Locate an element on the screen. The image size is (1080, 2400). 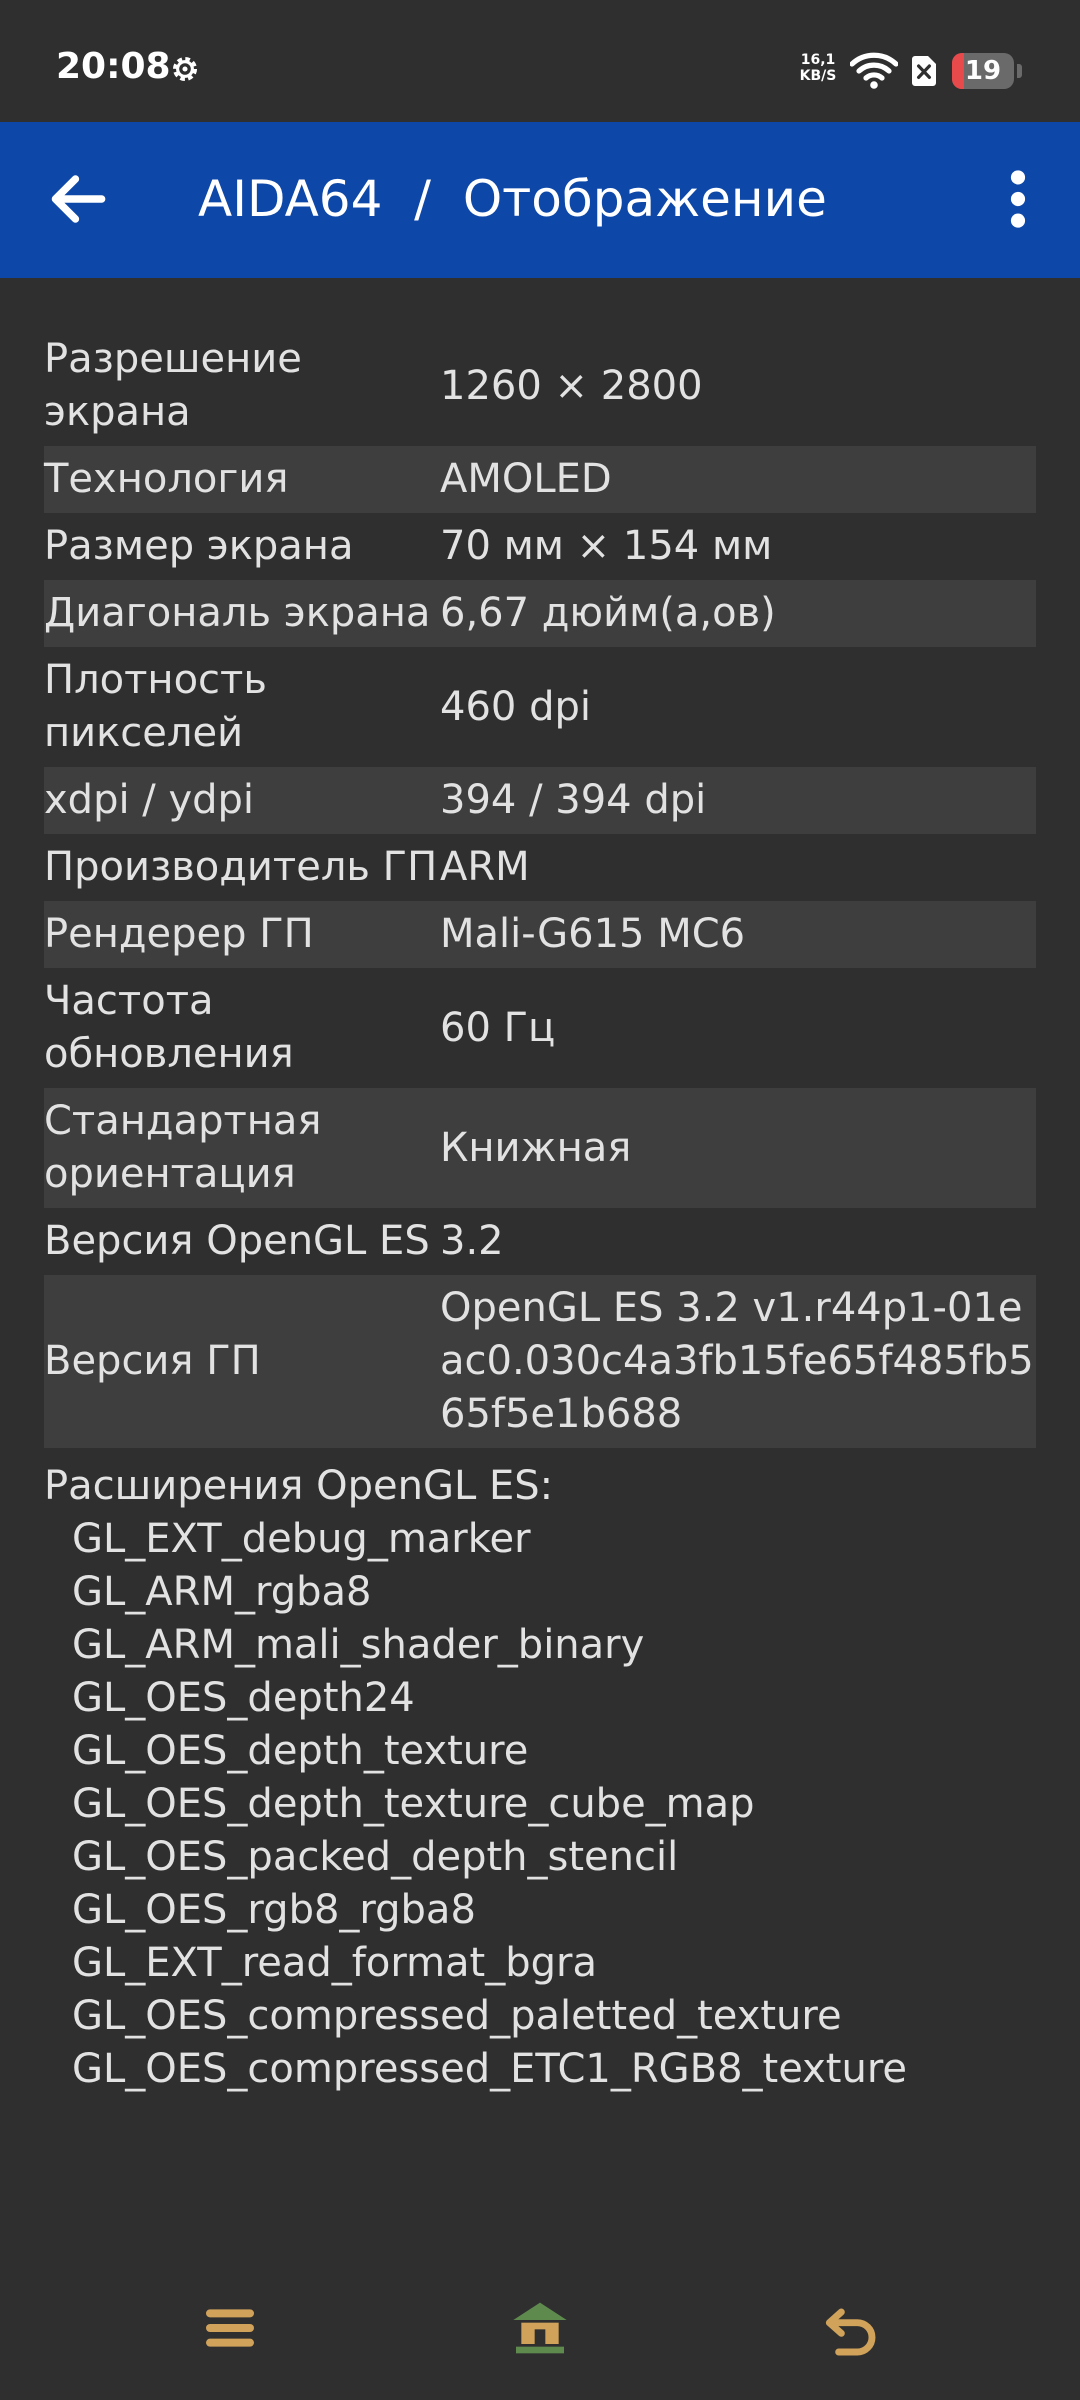
list-item: GL_EXT_debug_marker is located at coordinates (301, 1539).